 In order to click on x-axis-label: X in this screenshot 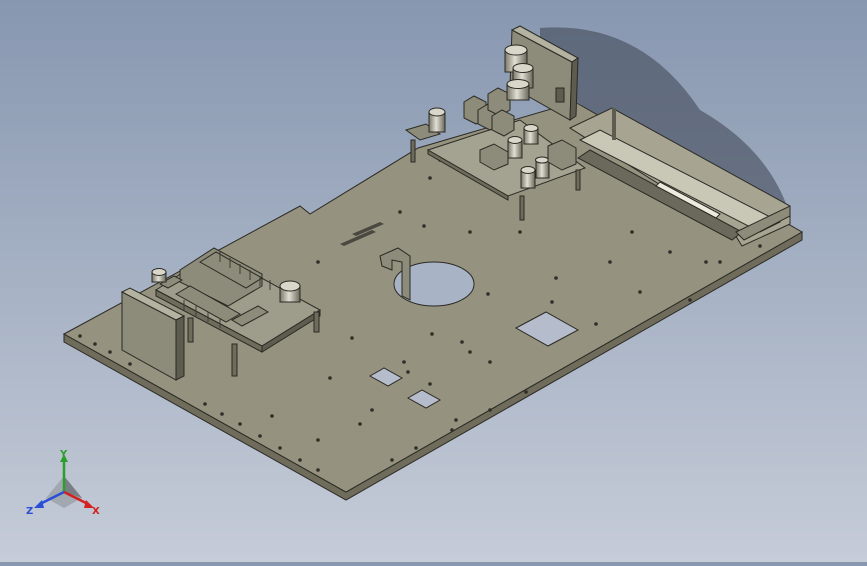, I will do `click(96, 511)`.